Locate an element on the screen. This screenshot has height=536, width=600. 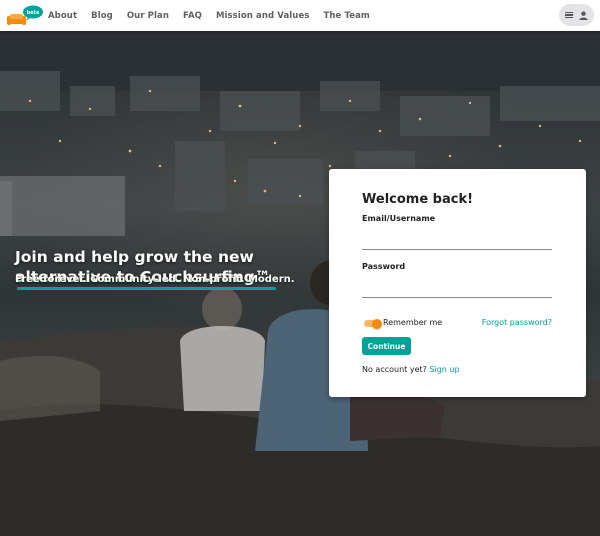
continue-button: Continue is located at coordinates (386, 346).